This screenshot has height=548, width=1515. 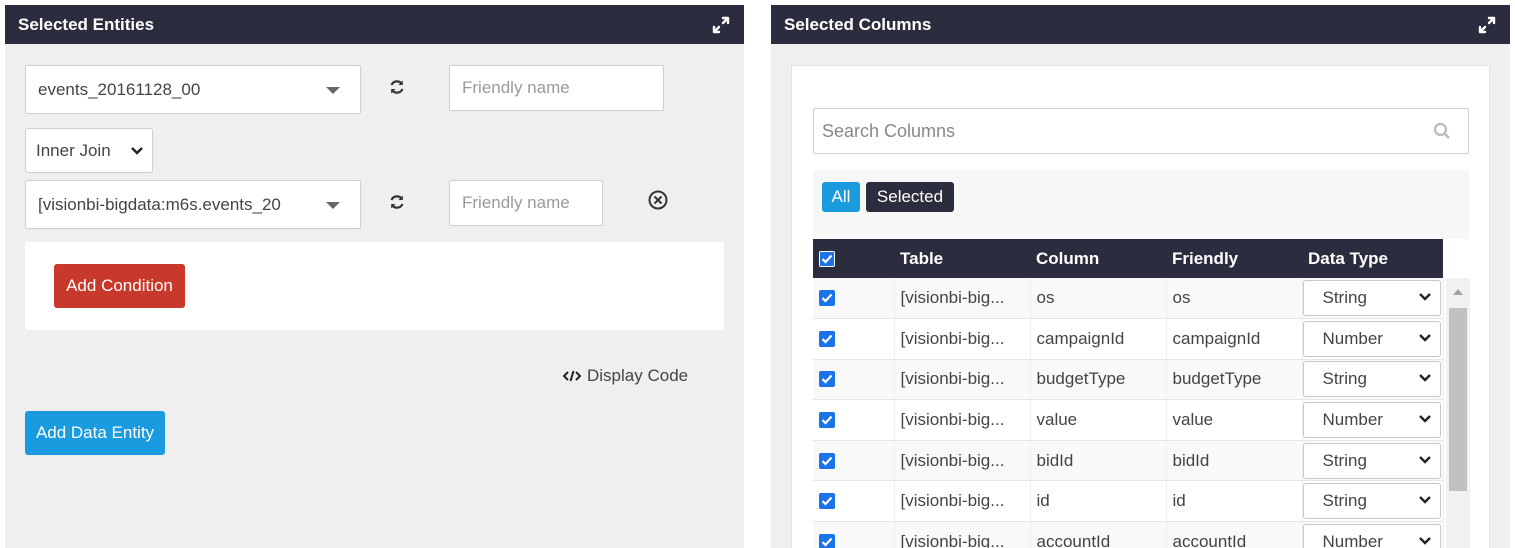 I want to click on scroll-up-icon, so click(x=1458, y=291).